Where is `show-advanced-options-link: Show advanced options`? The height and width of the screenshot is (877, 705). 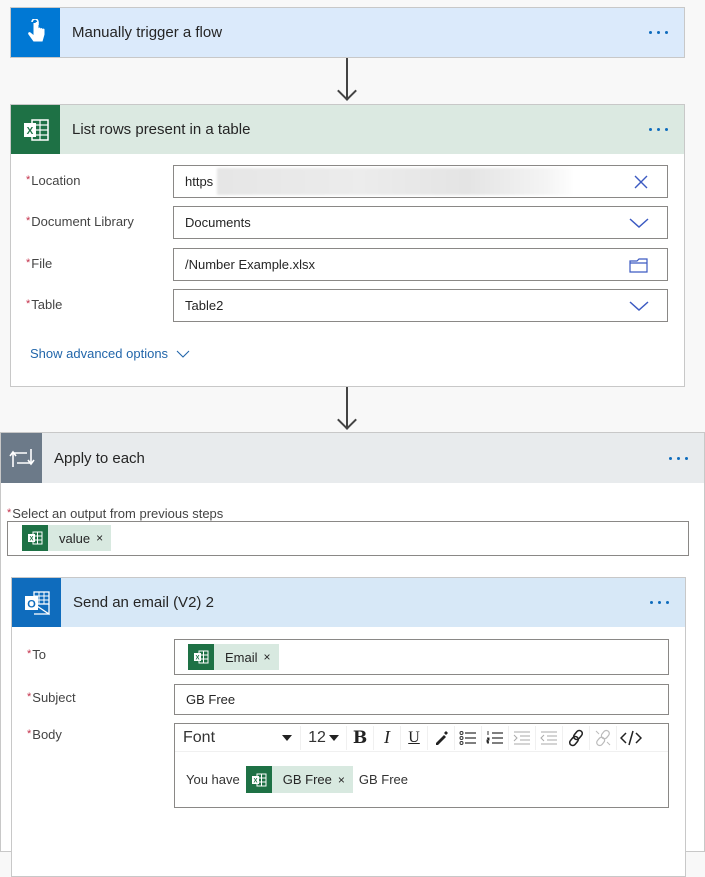
show-advanced-options-link: Show advanced options is located at coordinates (110, 353).